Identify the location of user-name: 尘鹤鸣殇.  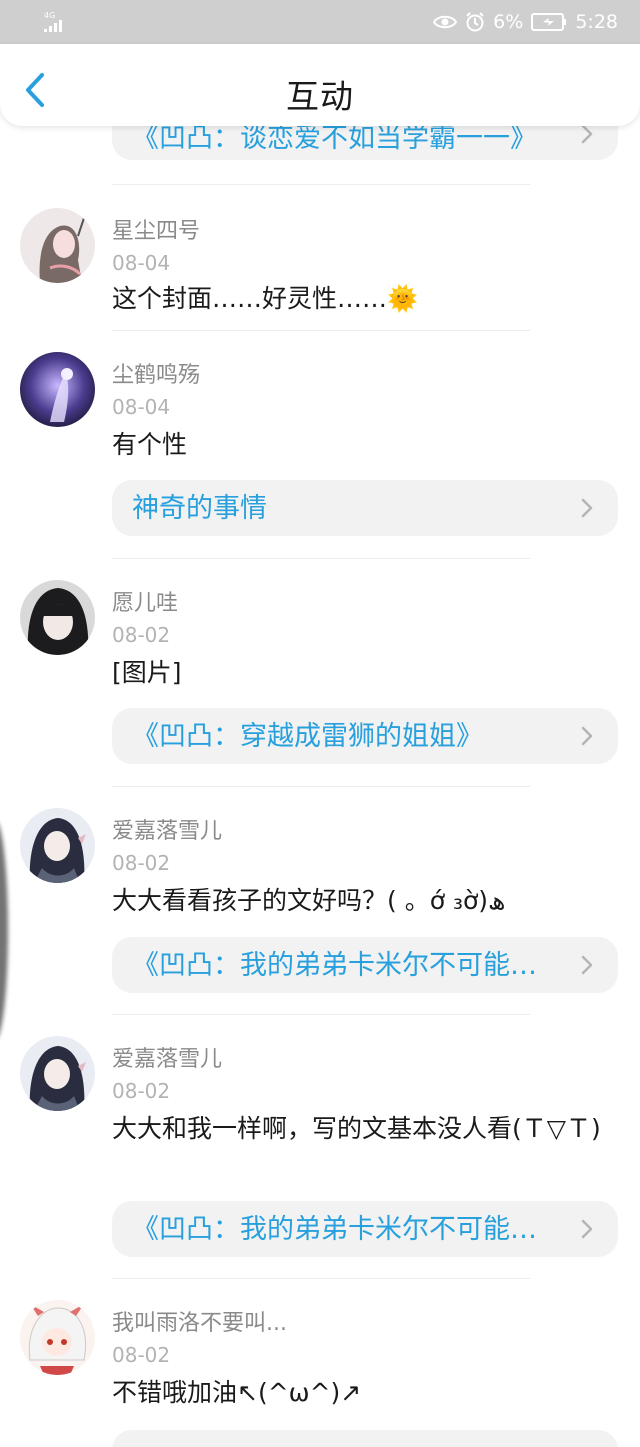
(156, 376).